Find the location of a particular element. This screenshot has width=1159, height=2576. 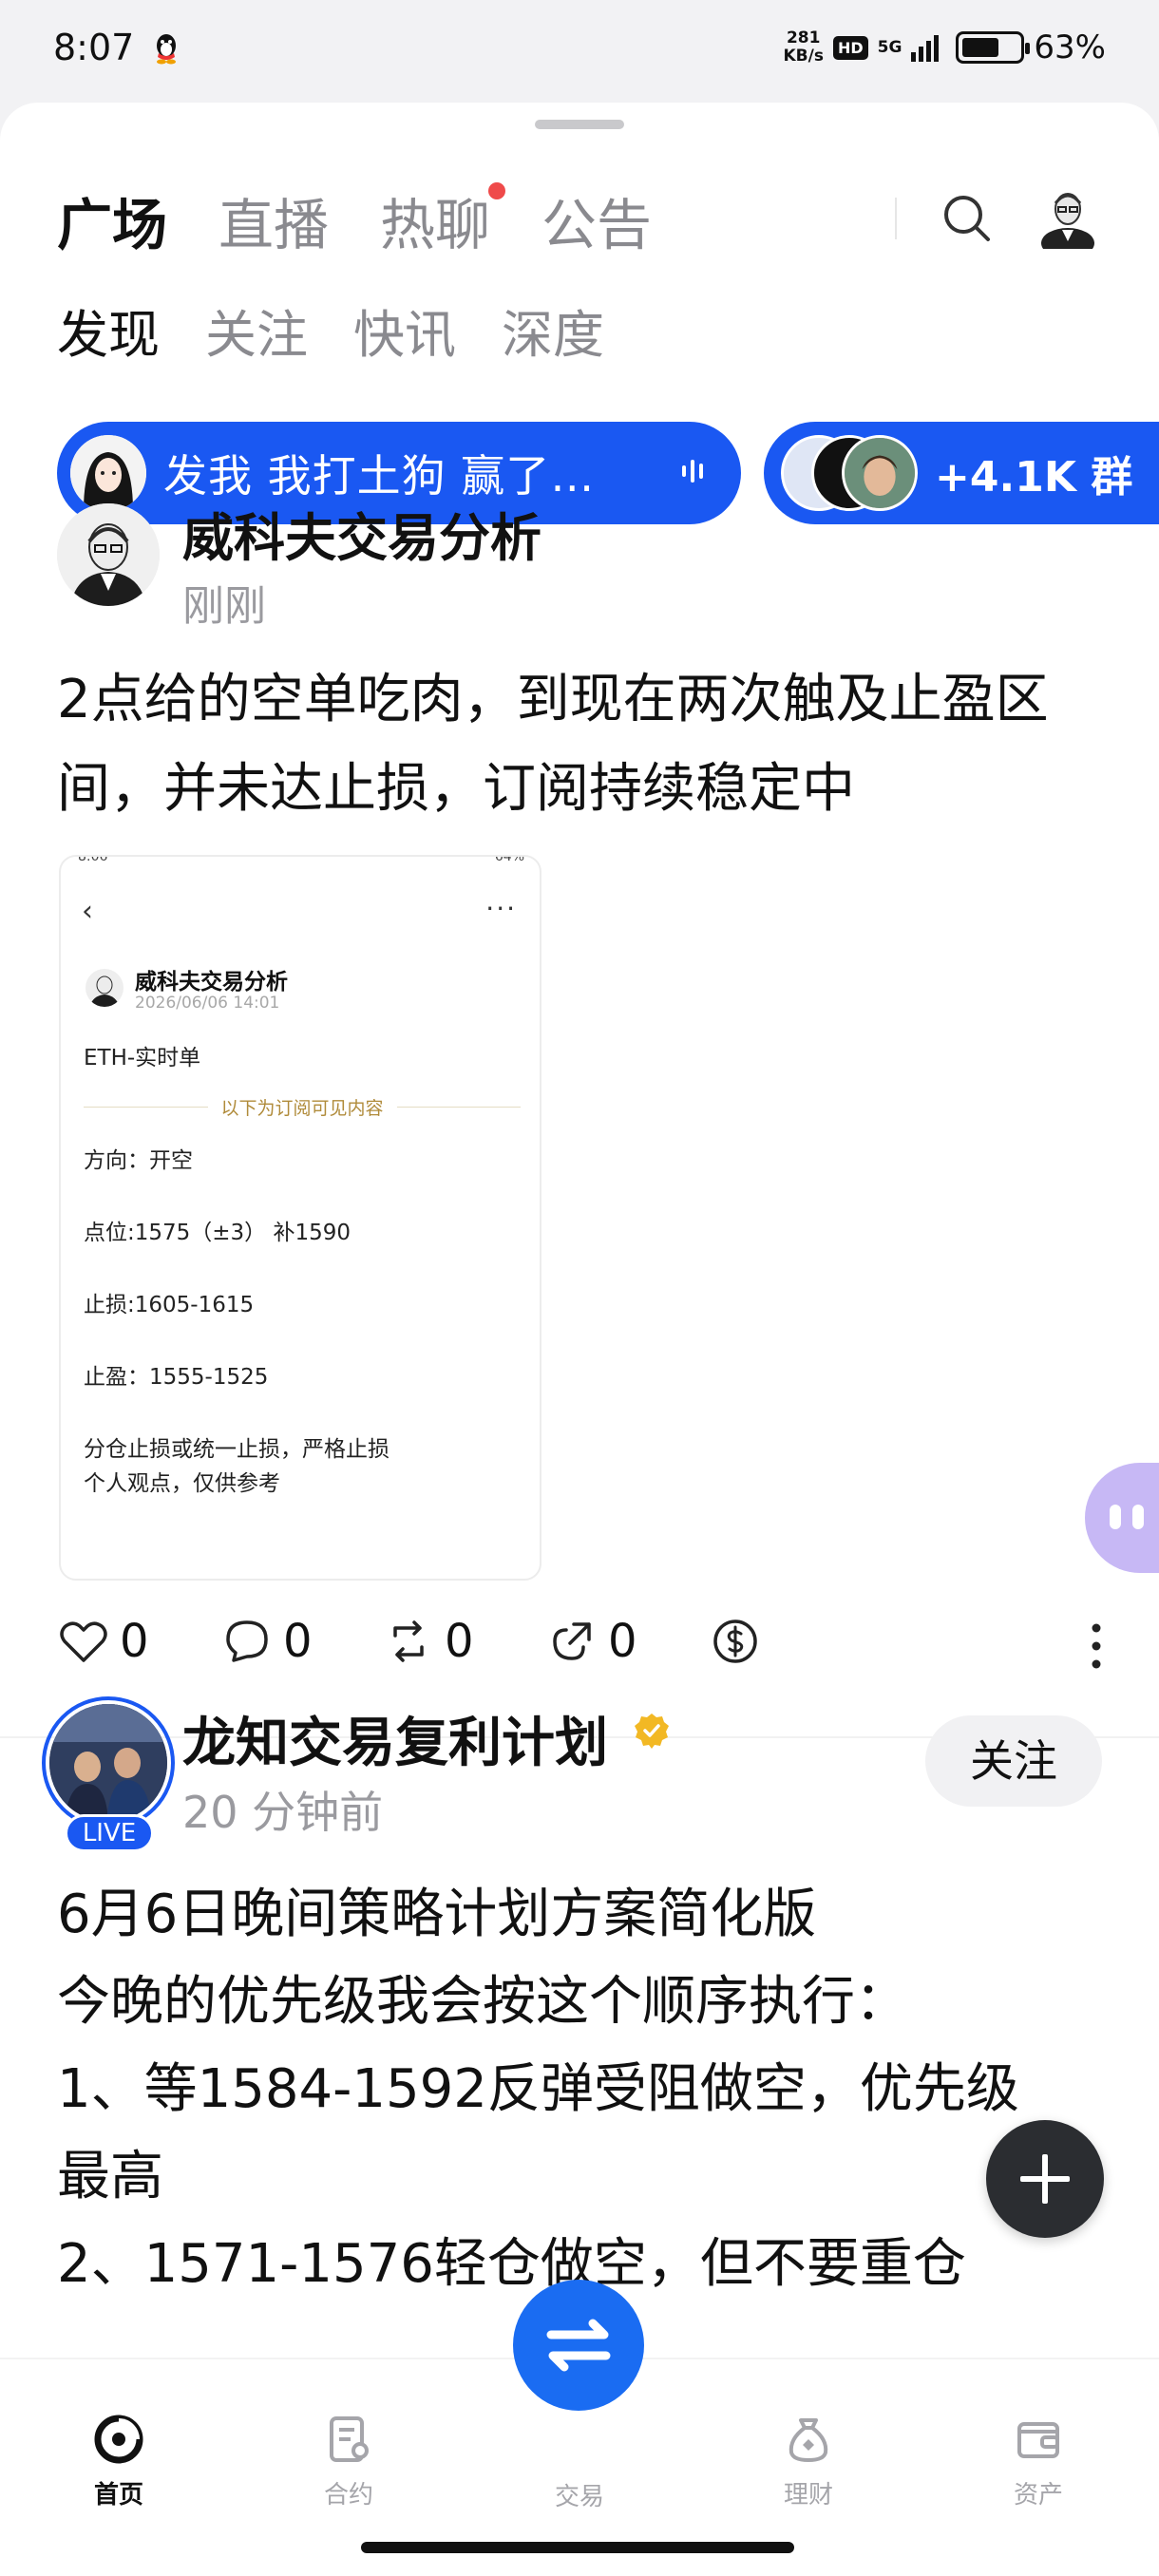

image-note: 个人观点，仅供参考 is located at coordinates (182, 1483).